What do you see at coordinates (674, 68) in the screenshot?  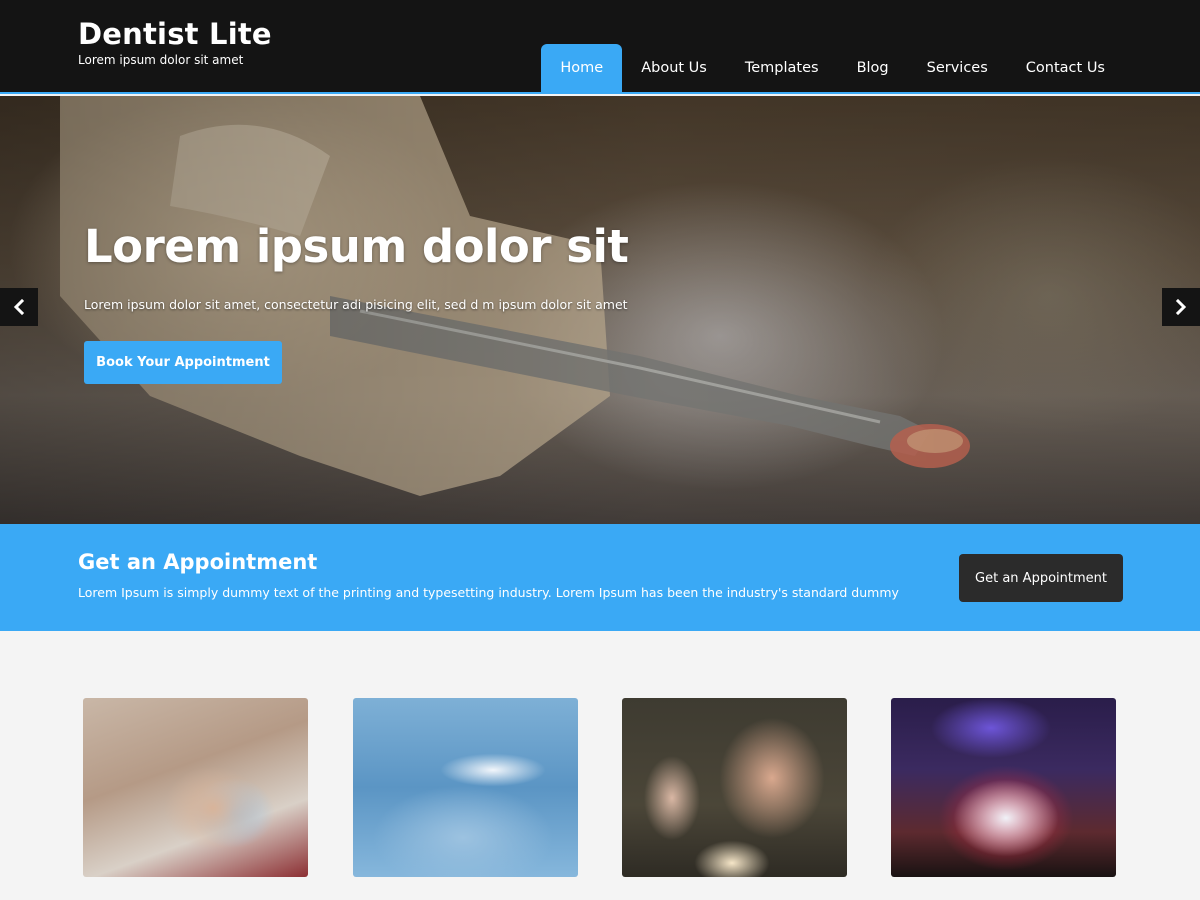 I see `nav-item-about-us: About Us` at bounding box center [674, 68].